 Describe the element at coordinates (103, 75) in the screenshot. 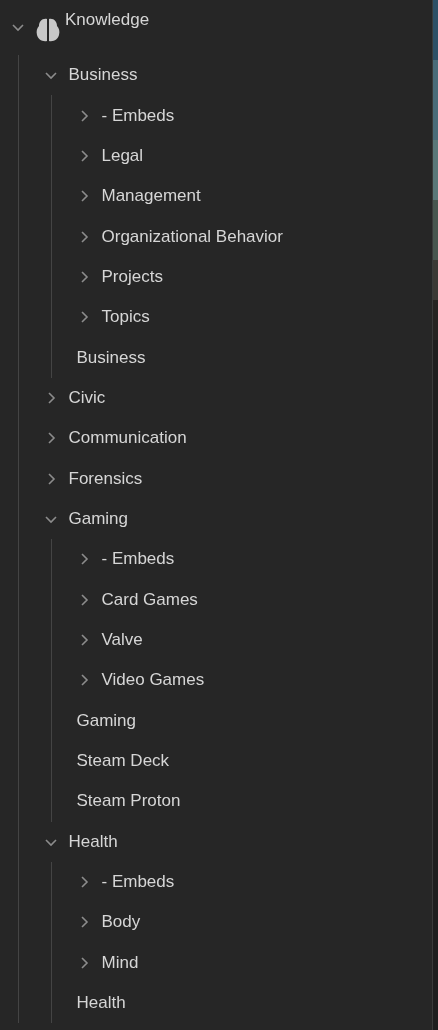

I see `folder-item: Business` at that location.